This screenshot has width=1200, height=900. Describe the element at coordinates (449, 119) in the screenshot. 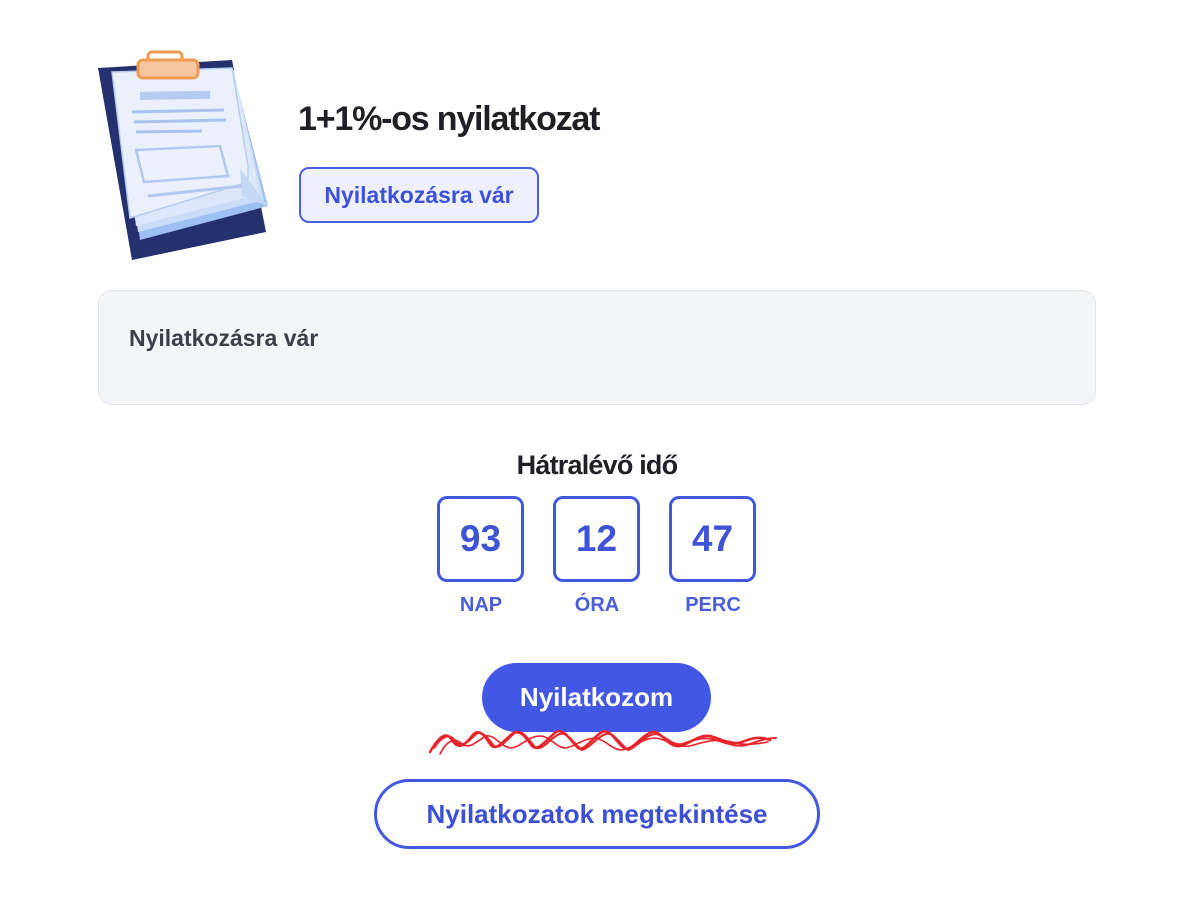

I see `page-title: 1+1%-os nyilatkozat` at that location.